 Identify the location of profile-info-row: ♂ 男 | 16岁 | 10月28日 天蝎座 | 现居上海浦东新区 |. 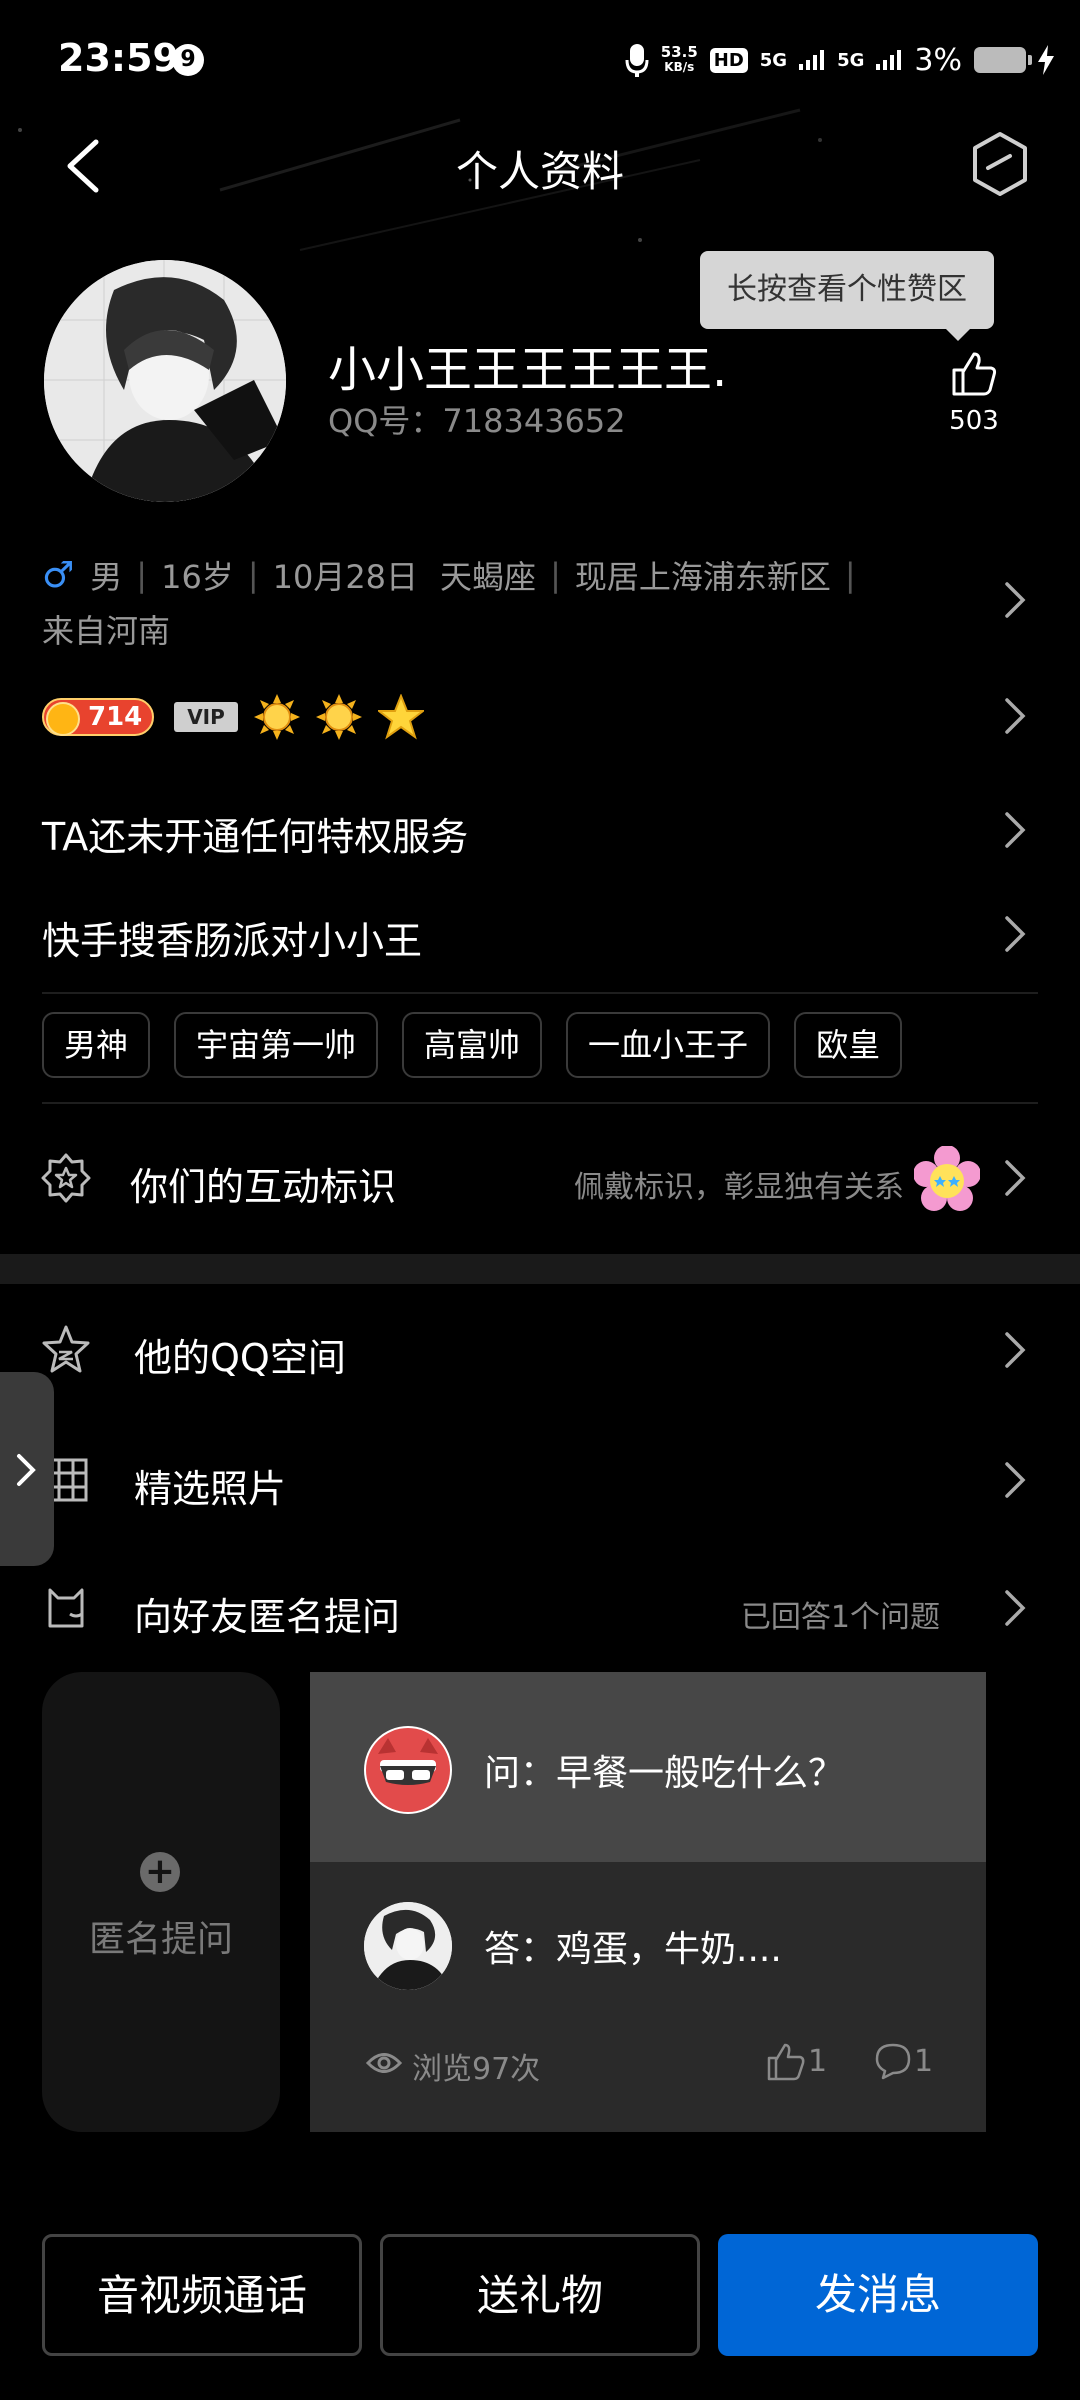
(456, 575).